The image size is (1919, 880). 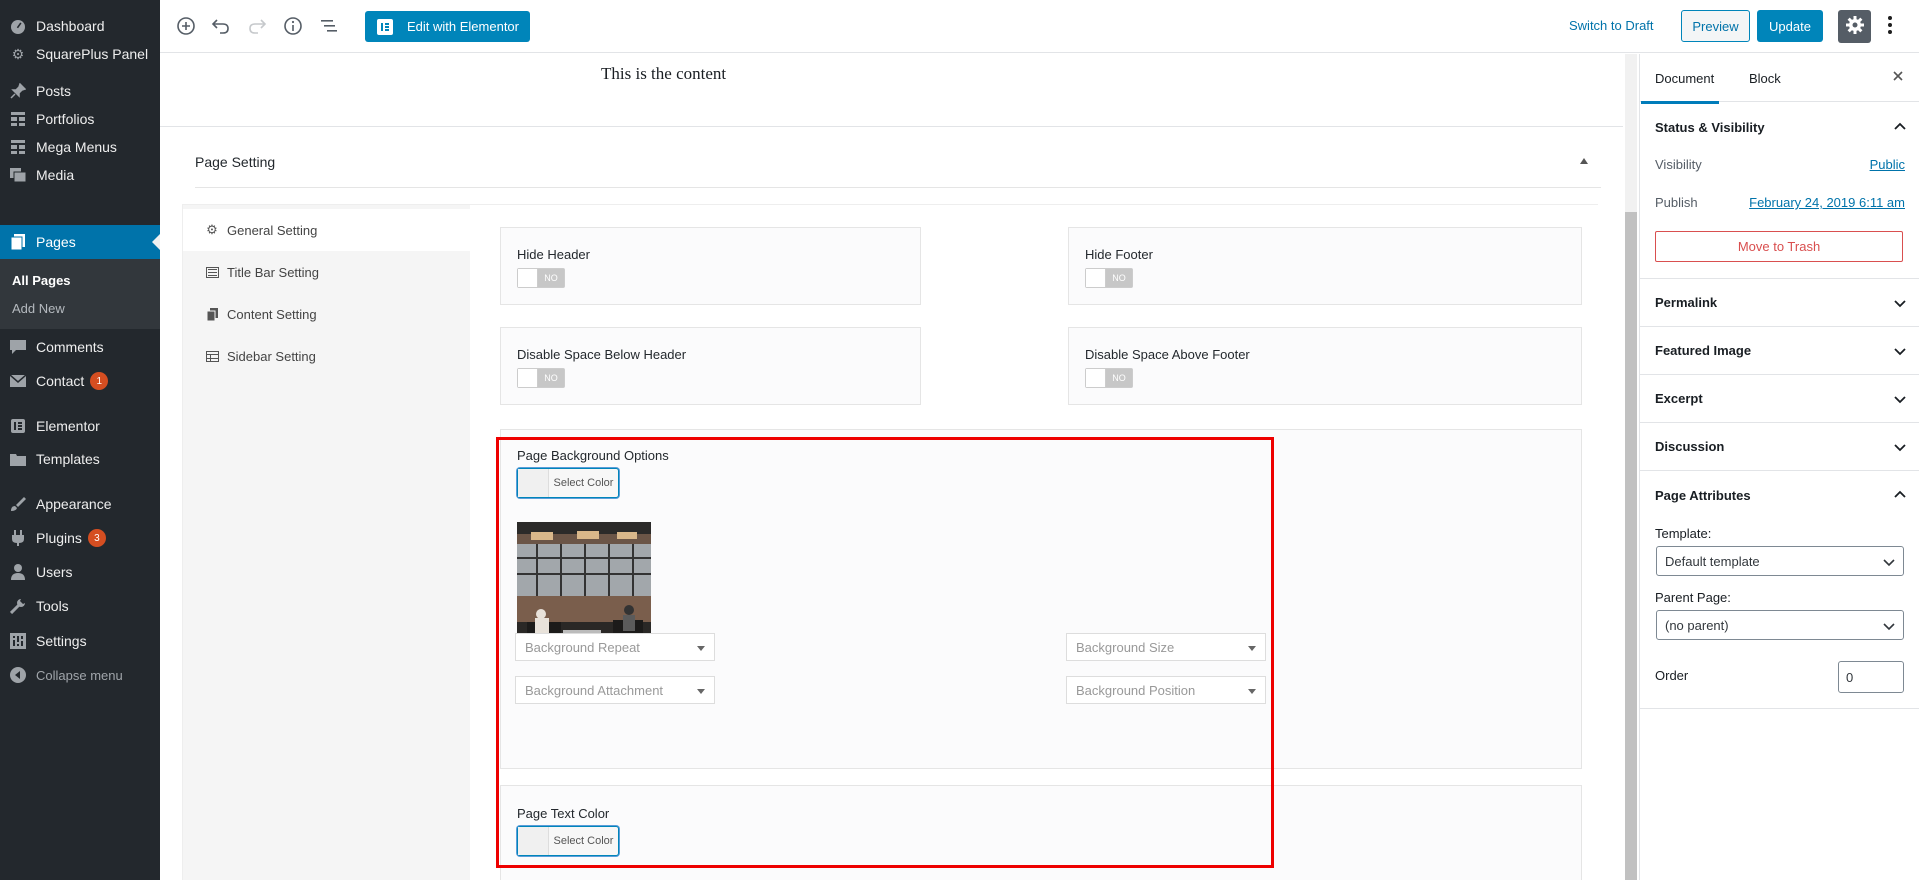 I want to click on excerpt-panel-toggle: Excerpt, so click(x=1779, y=399).